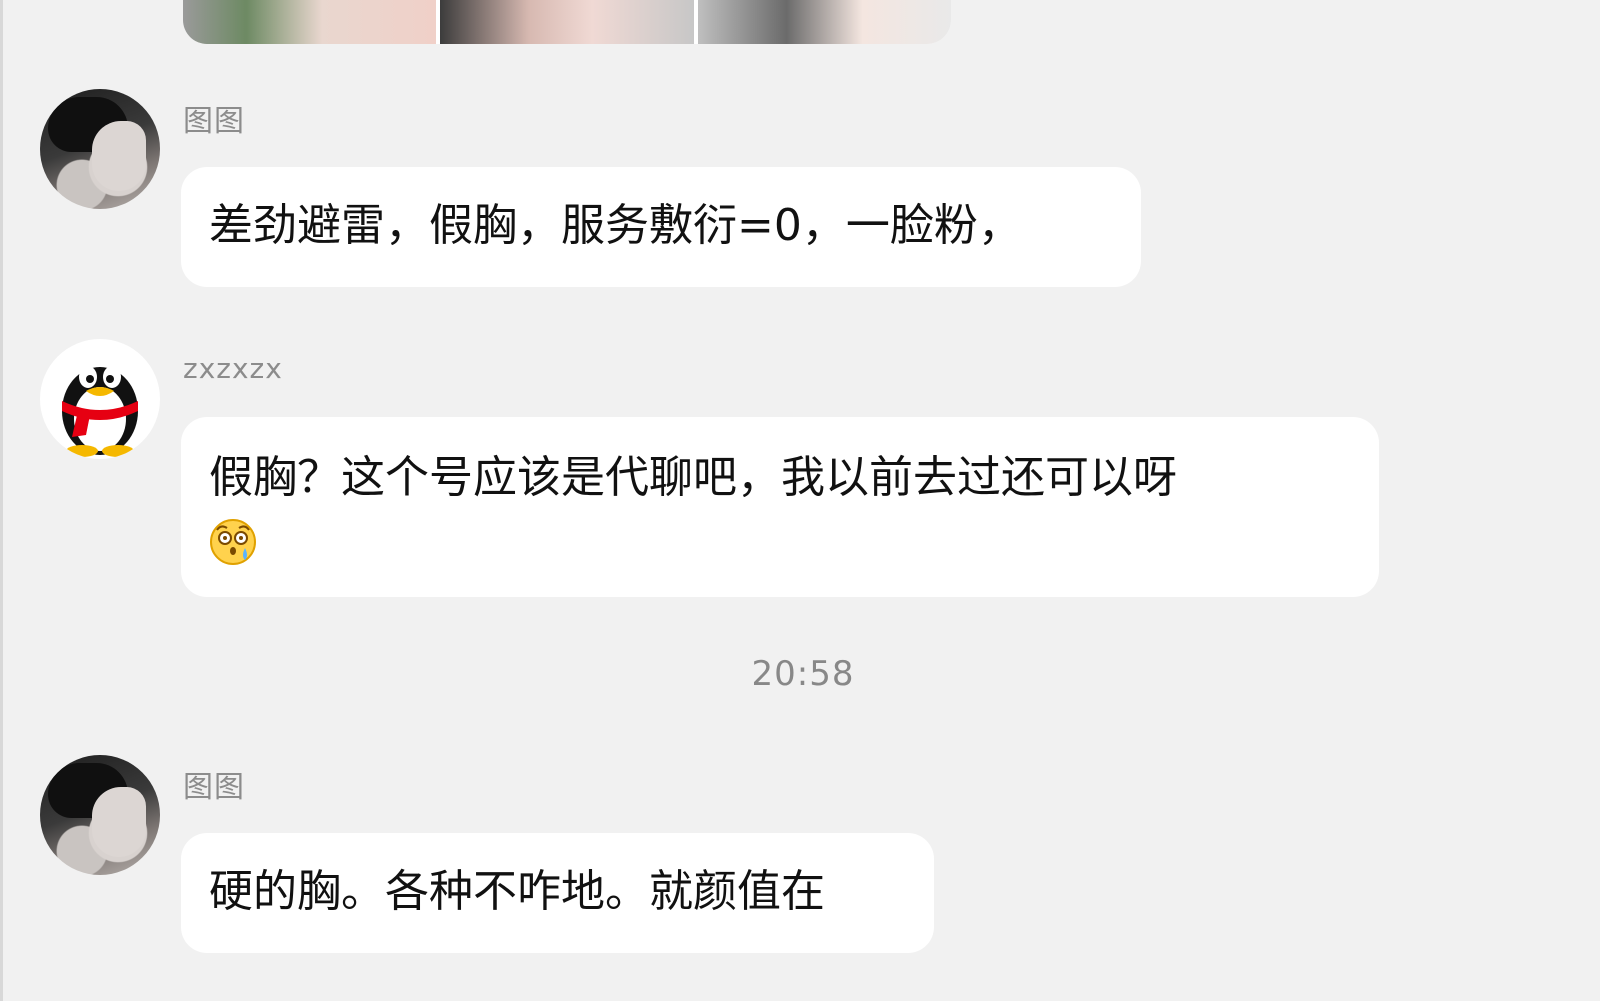  I want to click on message-bubble: 差劲避雷，假胸，服务敷衍=0，一脸粉，, so click(661, 227).